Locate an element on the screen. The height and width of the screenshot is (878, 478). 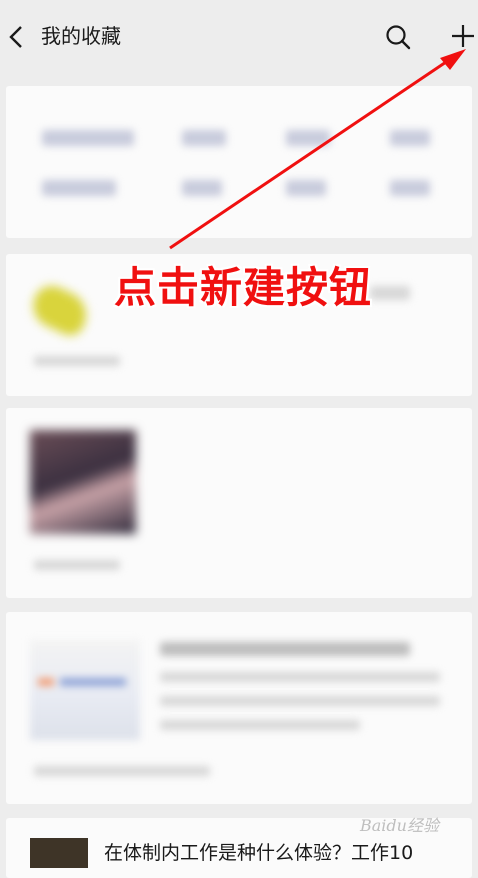
annotation-label: 点击新建按钮 is located at coordinates (243, 287).